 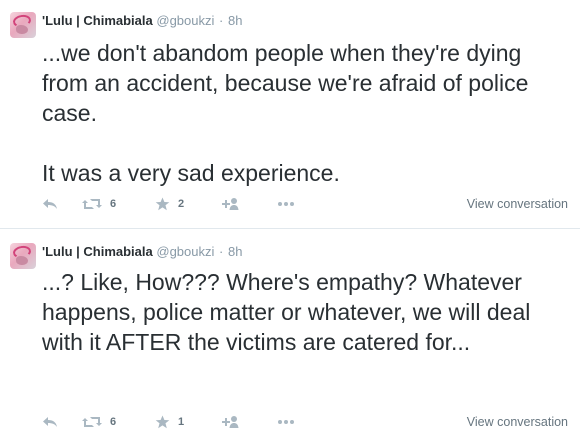 I want to click on tweet-actions: 6 1 View conversation, so click(x=305, y=422).